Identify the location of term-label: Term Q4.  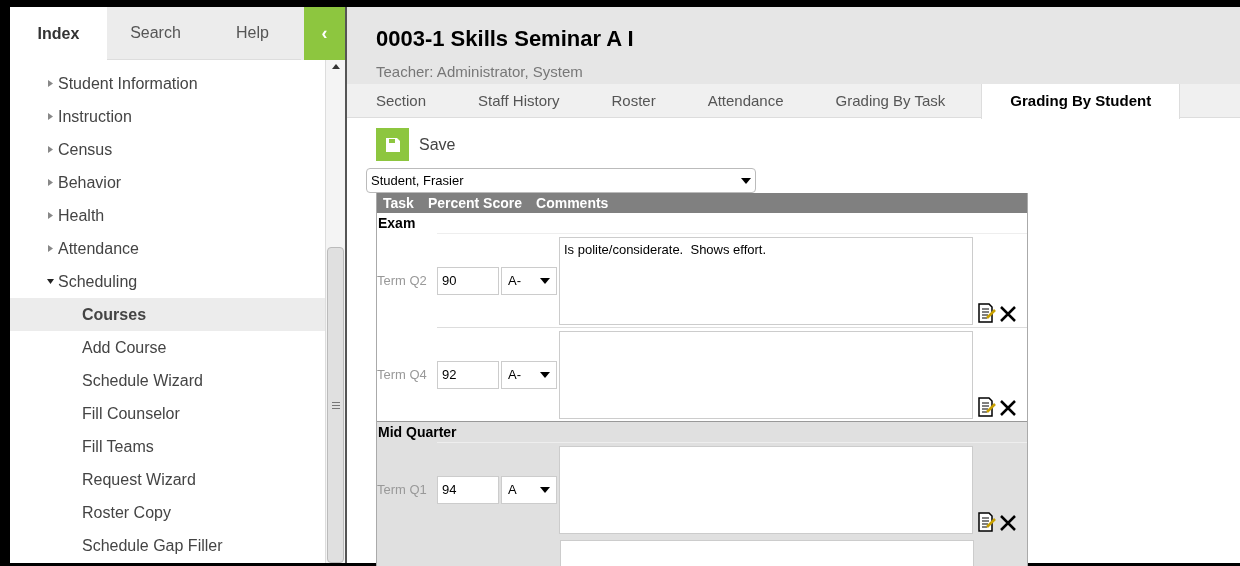
(402, 374).